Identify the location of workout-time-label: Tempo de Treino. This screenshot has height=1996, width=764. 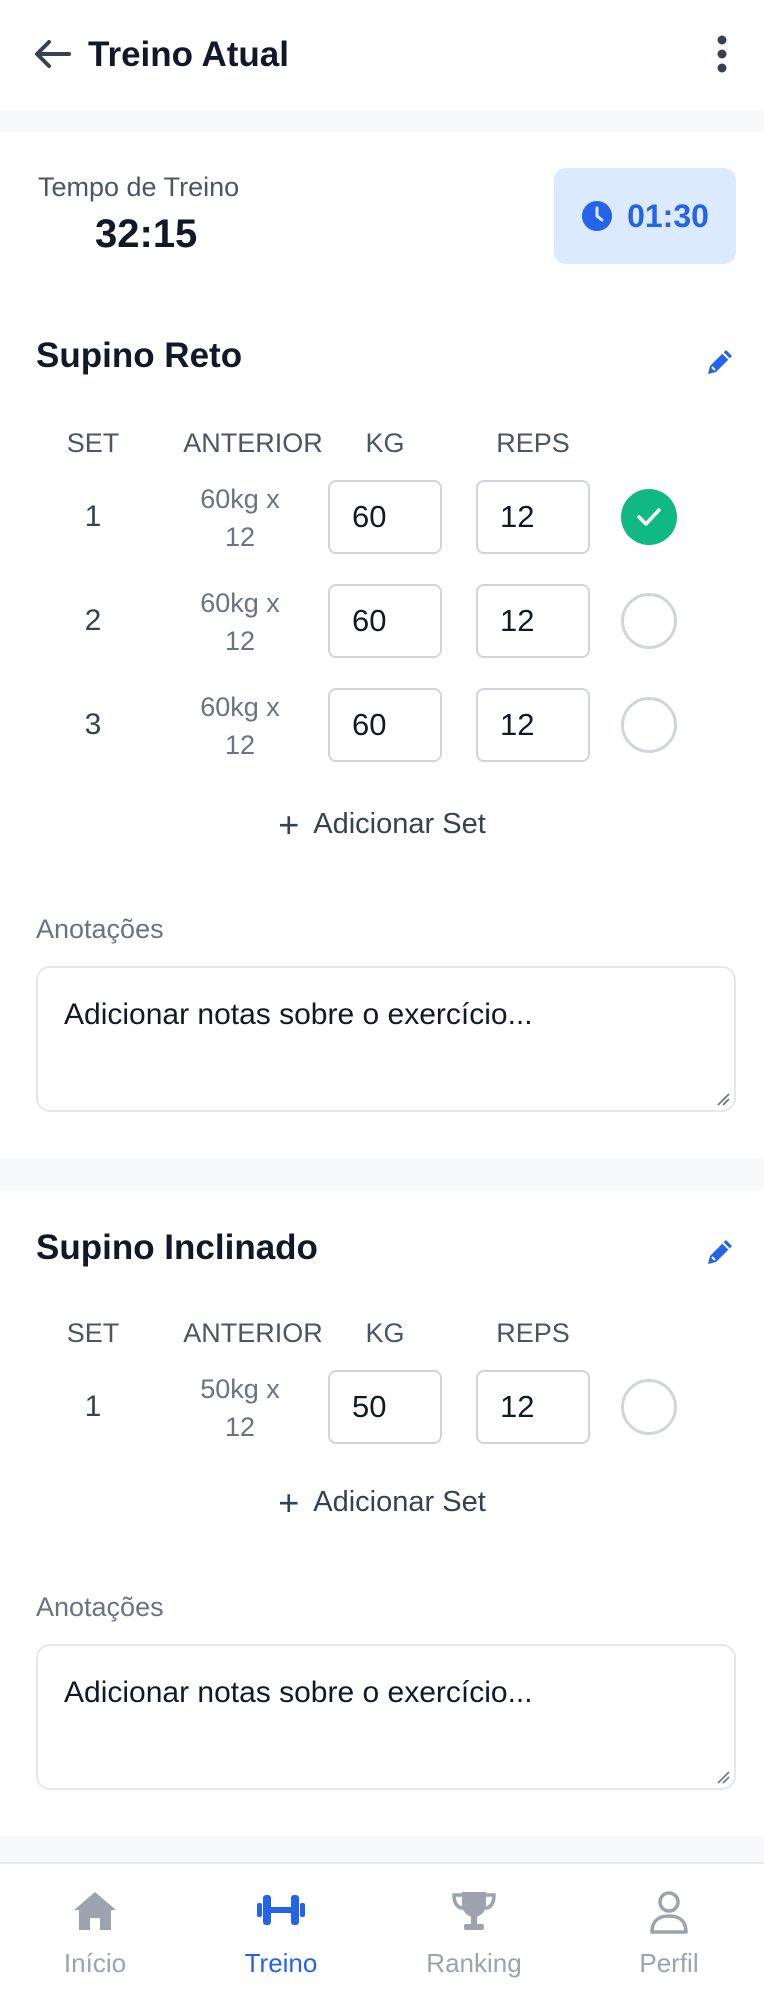
(139, 187).